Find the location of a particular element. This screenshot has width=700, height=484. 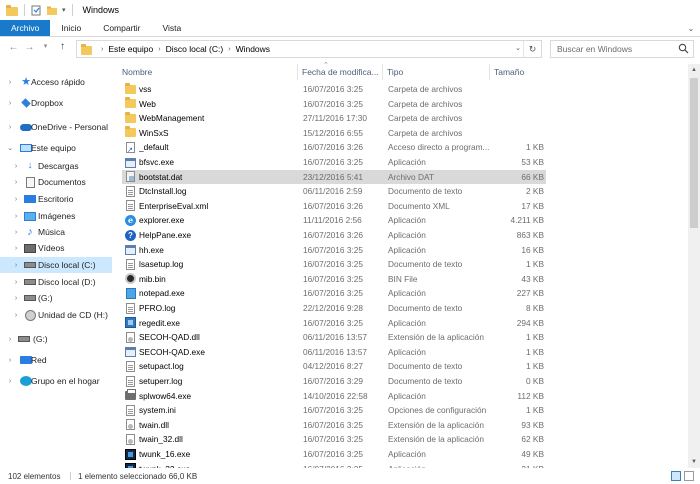

new-folder-icon is located at coordinates (52, 10).